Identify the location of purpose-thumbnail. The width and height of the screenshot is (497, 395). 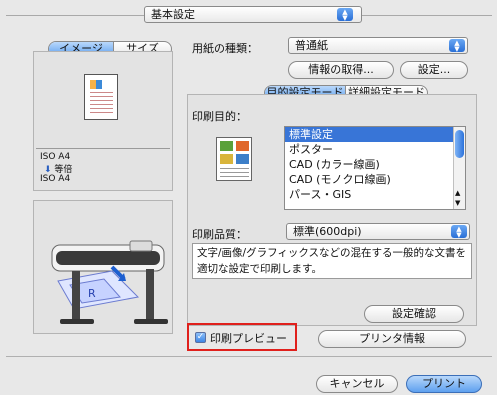
(234, 159).